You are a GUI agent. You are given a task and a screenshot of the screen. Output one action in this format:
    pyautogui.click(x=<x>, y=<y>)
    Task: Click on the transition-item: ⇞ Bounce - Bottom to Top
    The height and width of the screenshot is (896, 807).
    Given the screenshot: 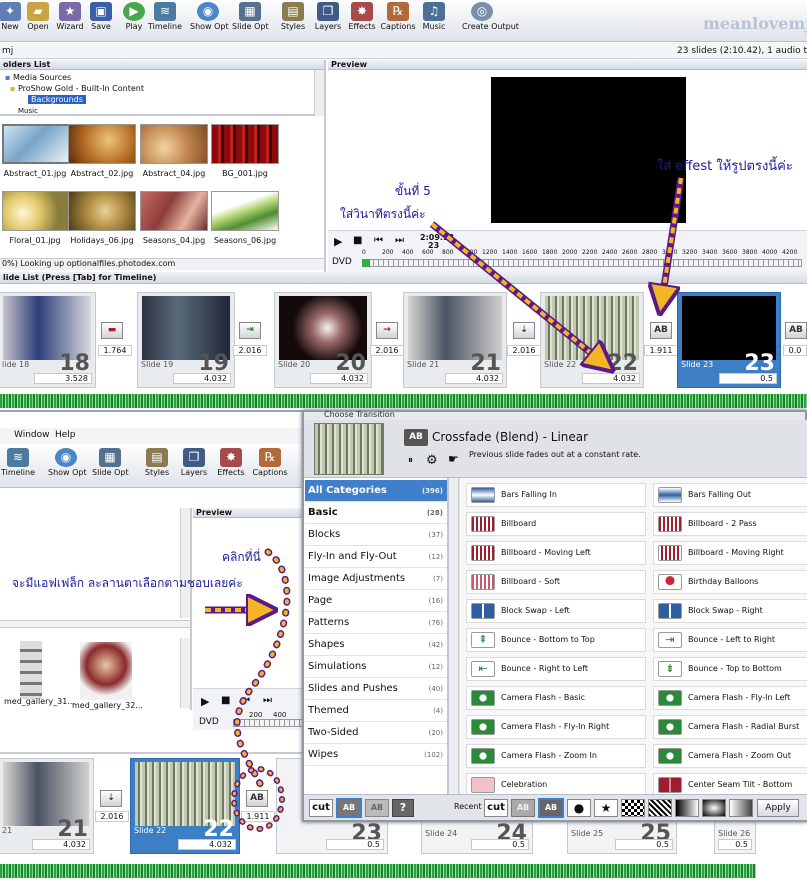 What is the action you would take?
    pyautogui.click(x=556, y=640)
    